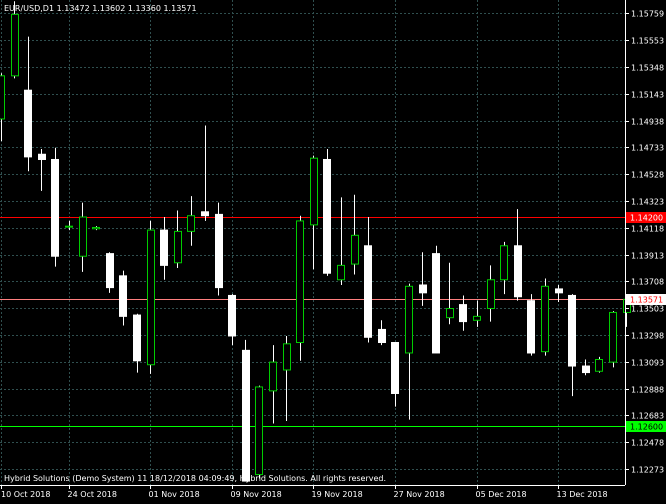 The width and height of the screenshot is (666, 504). Describe the element at coordinates (647, 122) in the screenshot. I see `y-tick-label: 1.14938` at that location.